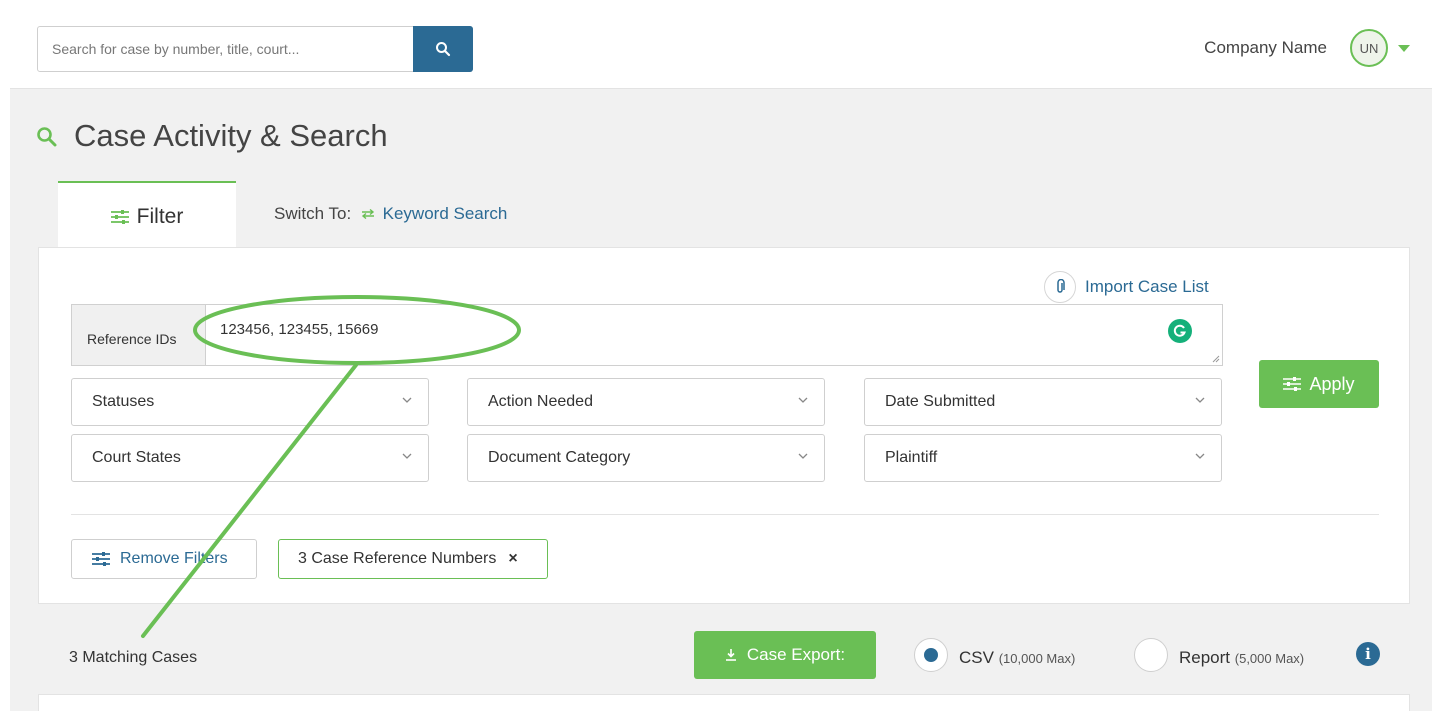 The image size is (1442, 711). I want to click on date-submitted-dropdown: Date Submitted, so click(1043, 402).